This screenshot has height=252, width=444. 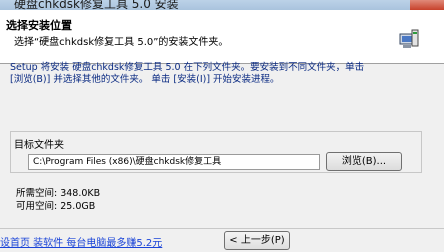 What do you see at coordinates (96, 5) in the screenshot?
I see `window-title: 硬盘chkdsk修复工具 5.0 安装` at bounding box center [96, 5].